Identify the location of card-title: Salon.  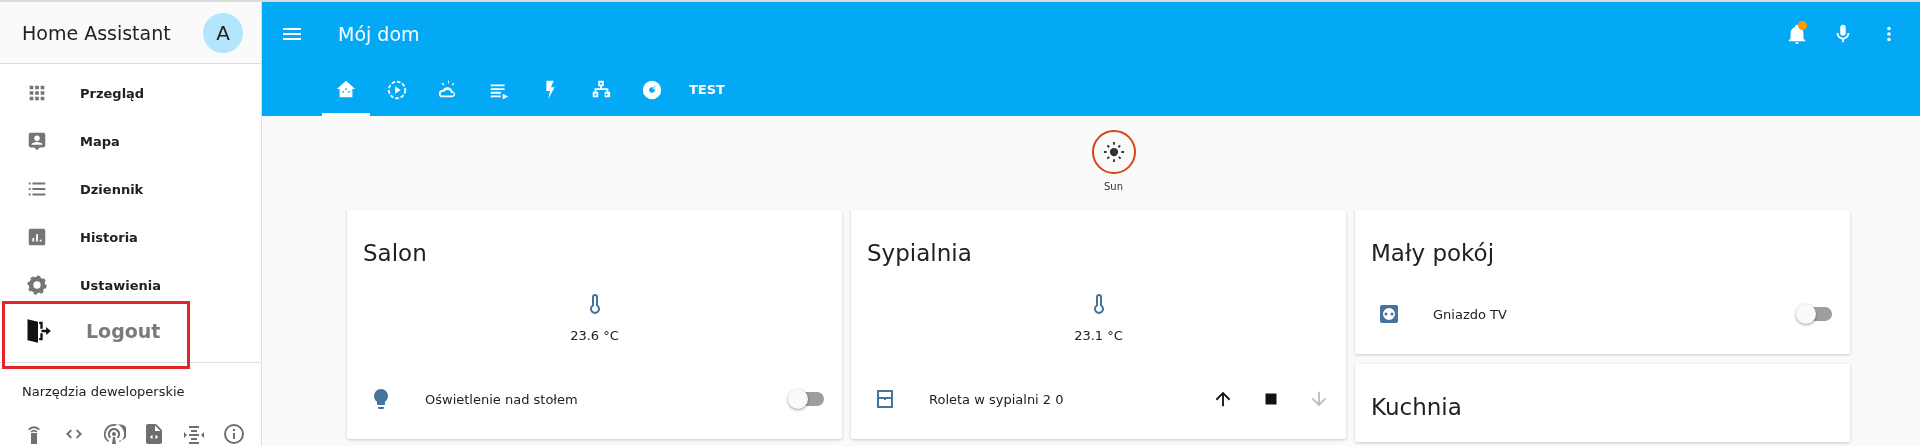
(395, 253).